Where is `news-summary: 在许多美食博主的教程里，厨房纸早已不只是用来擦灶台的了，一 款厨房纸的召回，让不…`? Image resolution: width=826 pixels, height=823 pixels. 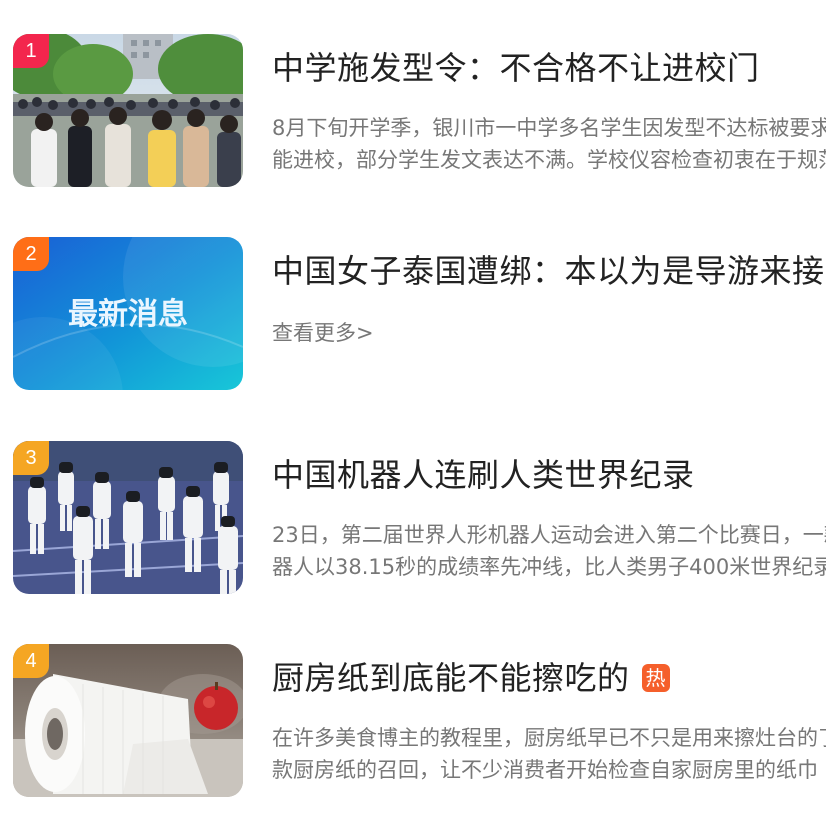 news-summary: 在许多美食博主的教程里，厨房纸早已不只是用来擦灶台的了，一 款厨房纸的召回，让不… is located at coordinates (549, 754).